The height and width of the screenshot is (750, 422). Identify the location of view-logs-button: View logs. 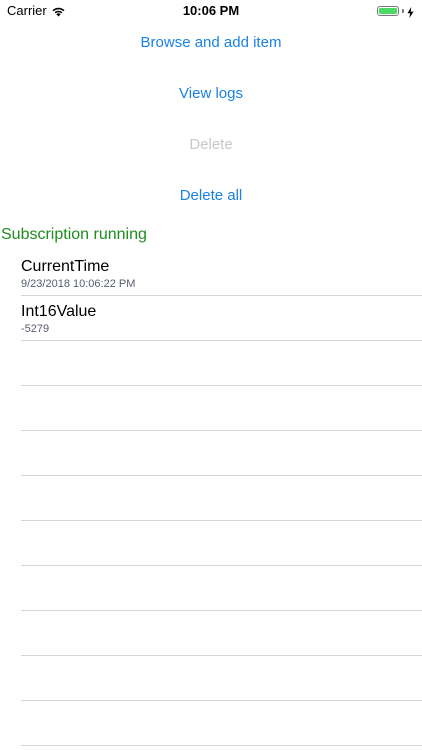
(211, 94).